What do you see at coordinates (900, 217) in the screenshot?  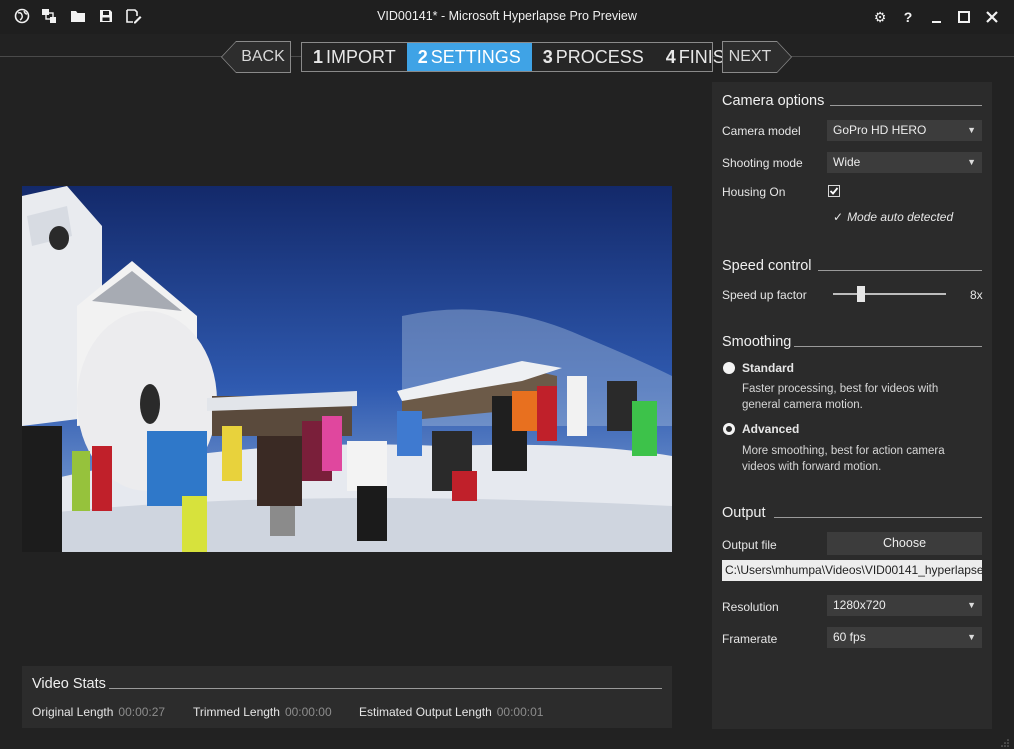 I see `auto-detected-text: Mode auto detected` at bounding box center [900, 217].